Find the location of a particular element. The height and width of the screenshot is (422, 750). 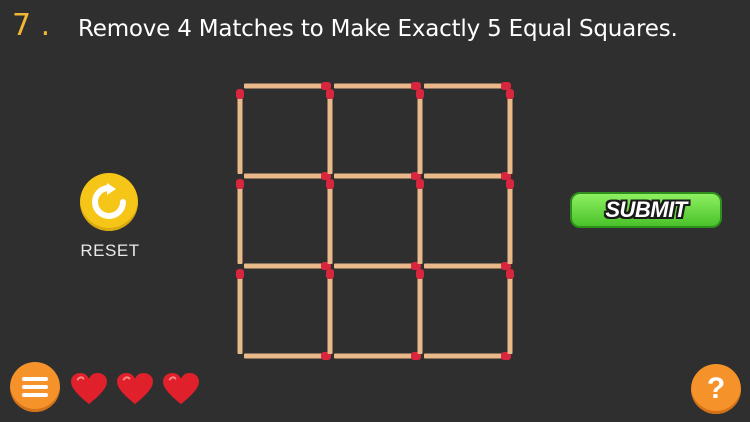

reset-button is located at coordinates (109, 202).